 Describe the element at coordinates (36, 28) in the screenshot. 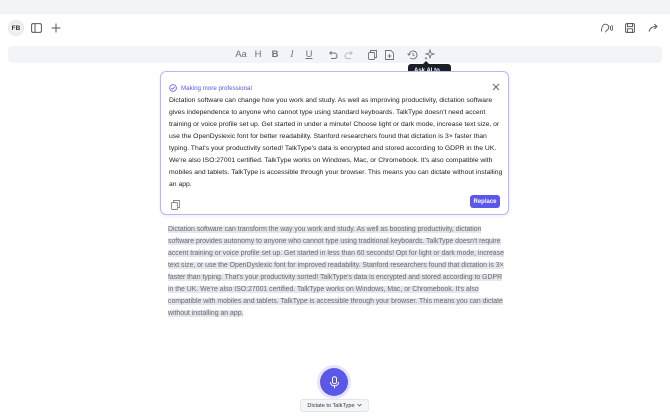

I see `sidebar-toggle-icon` at that location.